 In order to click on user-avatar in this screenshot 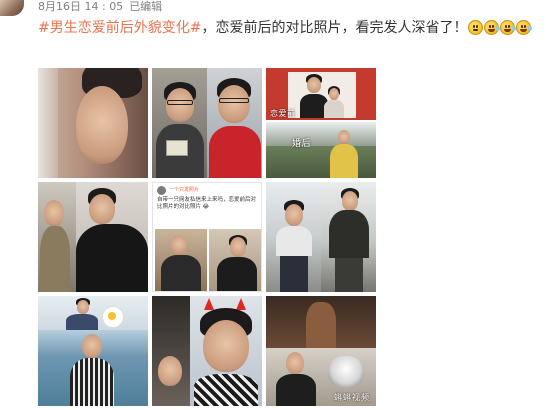, I will do `click(12, 8)`.